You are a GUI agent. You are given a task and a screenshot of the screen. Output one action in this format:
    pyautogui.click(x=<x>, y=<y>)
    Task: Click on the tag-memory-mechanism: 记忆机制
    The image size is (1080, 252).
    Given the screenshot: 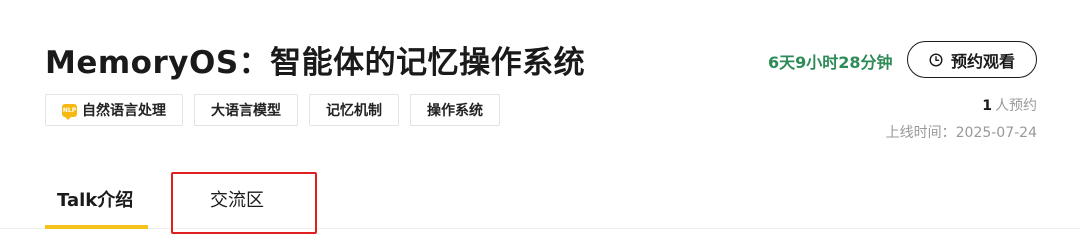 What is the action you would take?
    pyautogui.click(x=354, y=110)
    